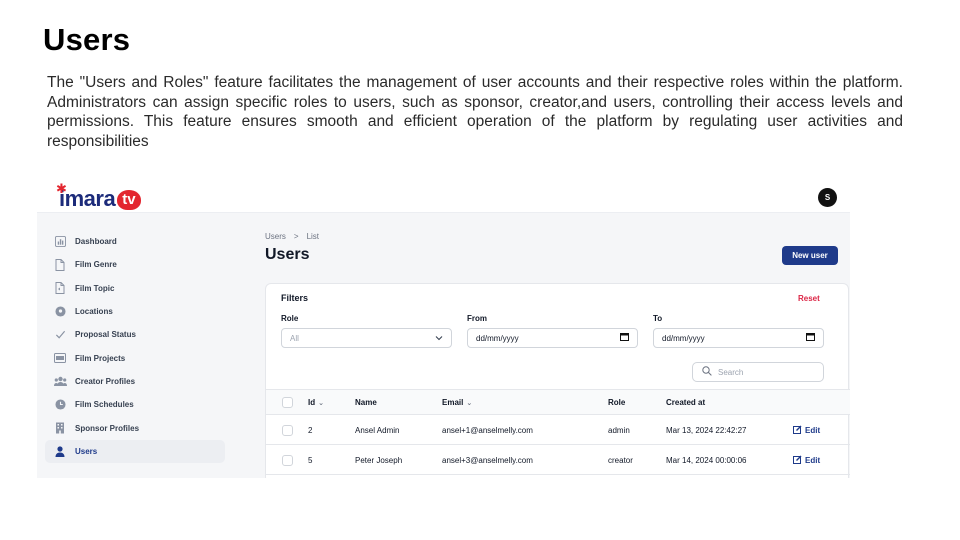 The width and height of the screenshot is (960, 540). I want to click on filters-title: Filters, so click(295, 298).